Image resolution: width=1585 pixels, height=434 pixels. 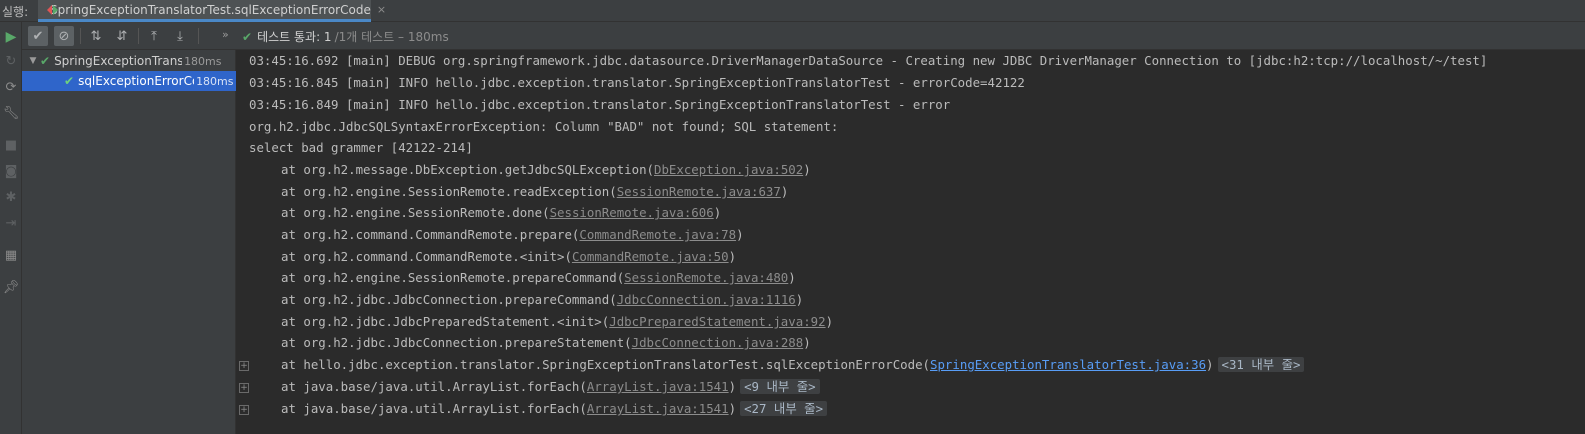 What do you see at coordinates (1068, 364) in the screenshot?
I see `source-link: SpringExceptionTranslatorTest.java:36` at bounding box center [1068, 364].